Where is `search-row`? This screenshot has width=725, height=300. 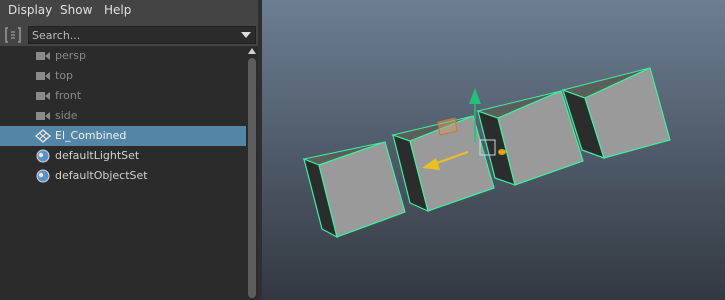 search-row is located at coordinates (129, 35).